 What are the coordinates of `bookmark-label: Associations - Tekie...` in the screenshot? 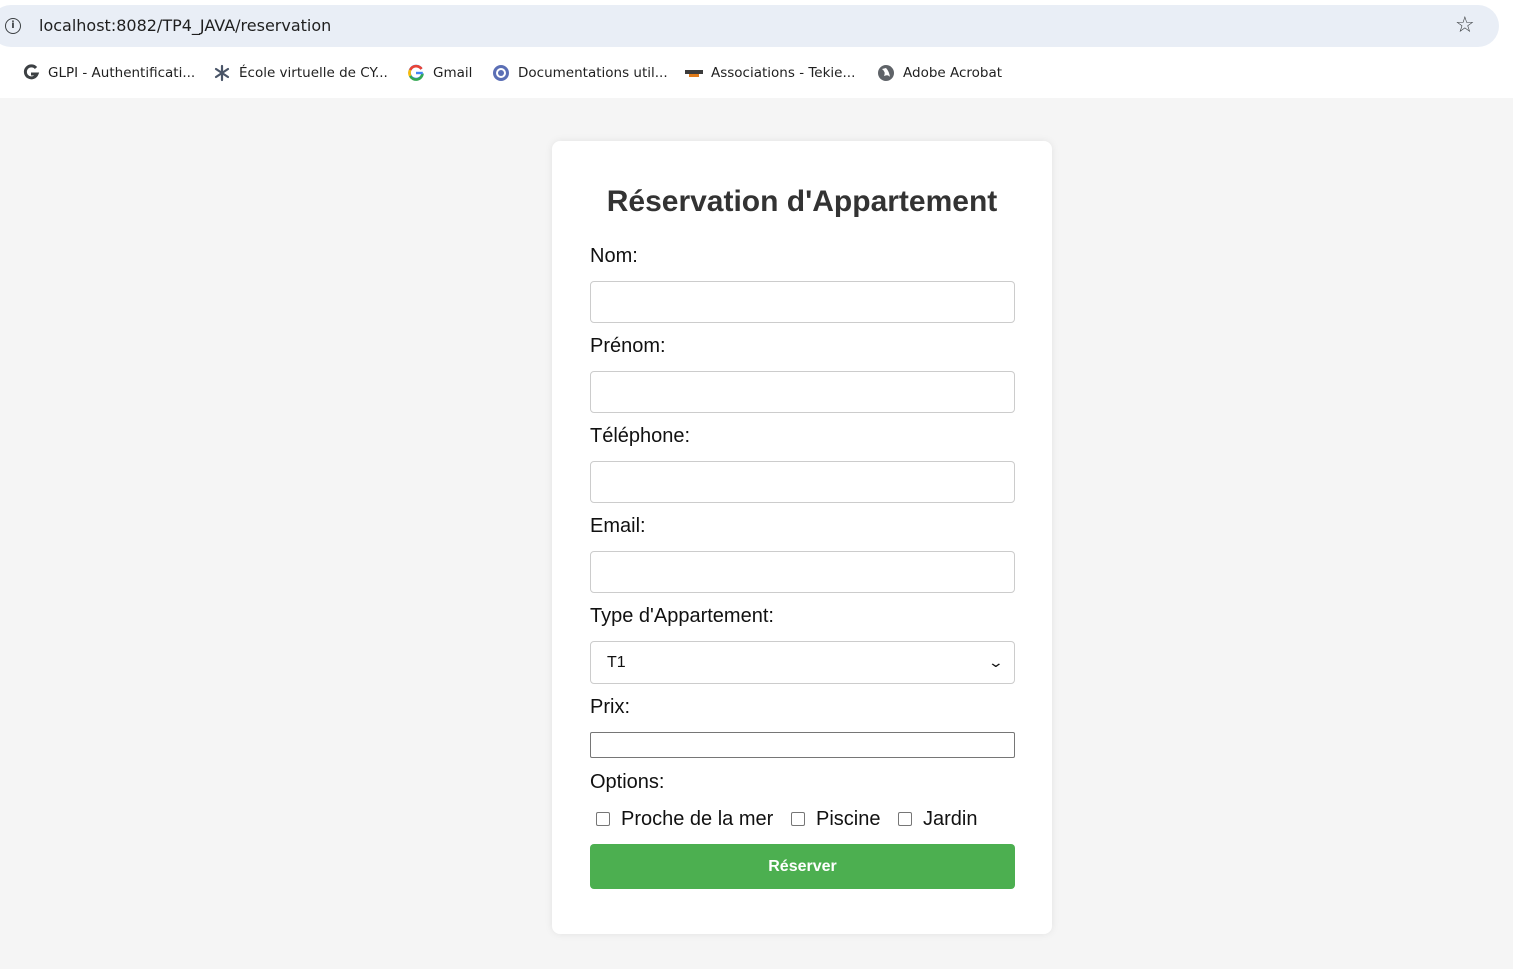 It's located at (783, 73).